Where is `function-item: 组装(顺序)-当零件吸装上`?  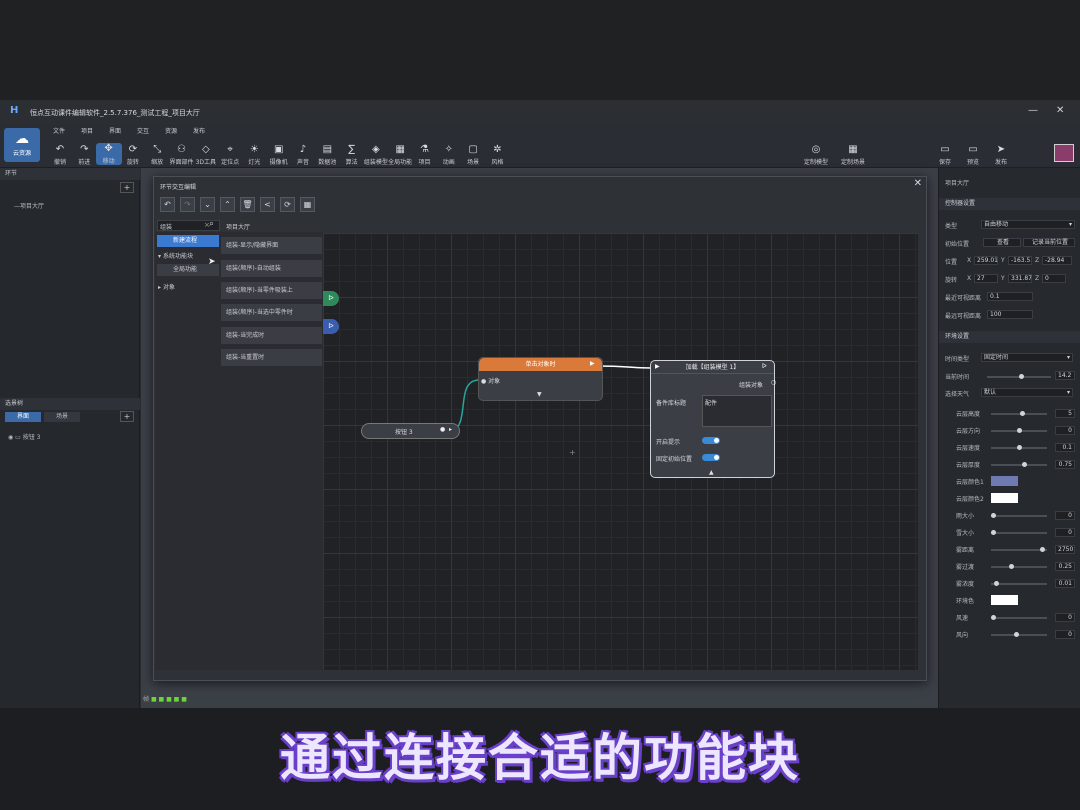 function-item: 组装(顺序)-当零件吸装上 is located at coordinates (271, 291).